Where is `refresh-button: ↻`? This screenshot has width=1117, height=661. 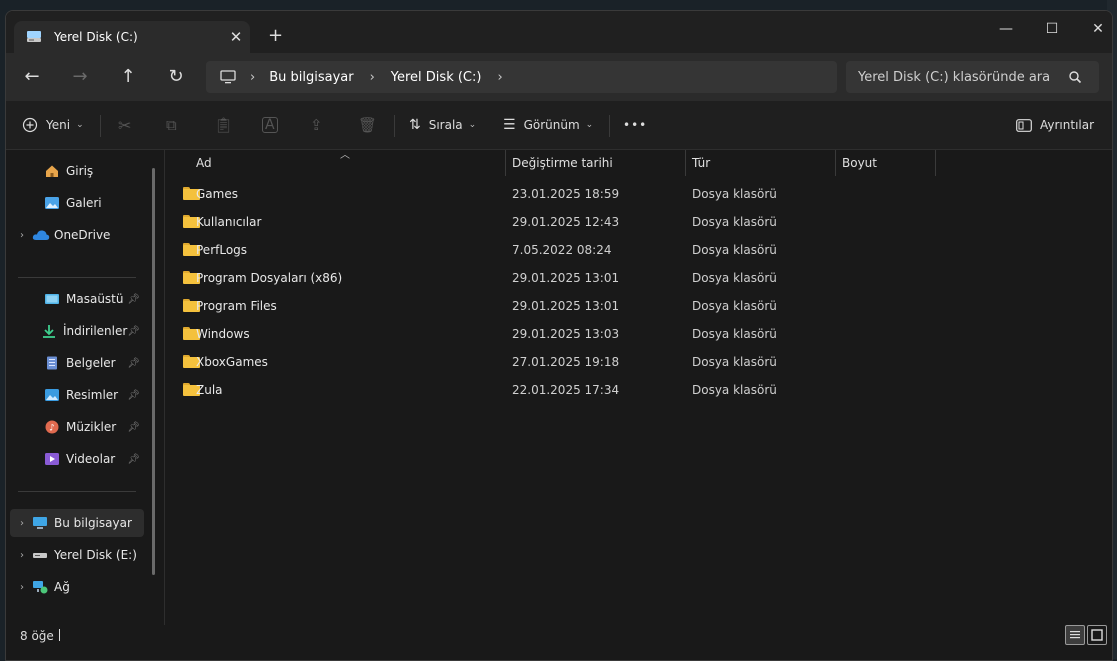
refresh-button: ↻ is located at coordinates (176, 77).